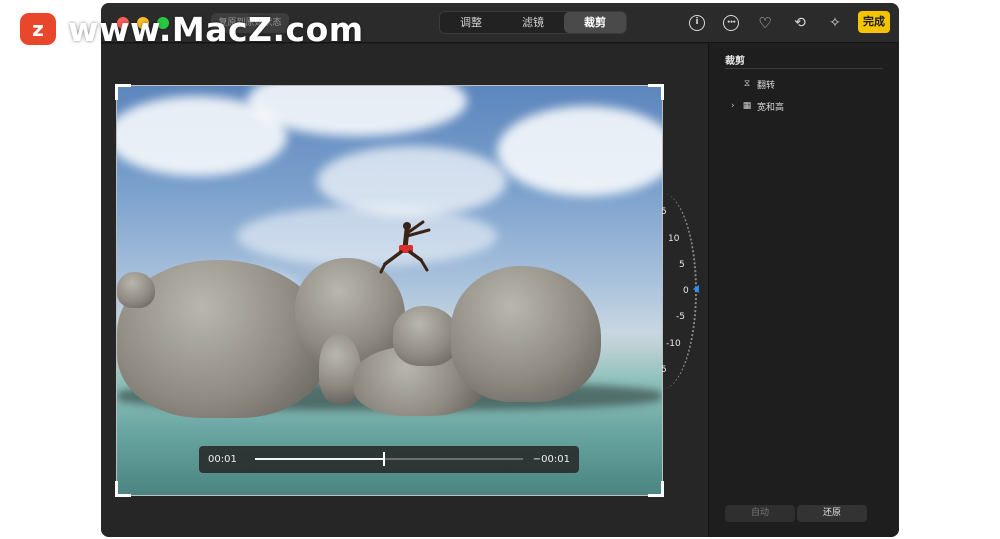 The image size is (1000, 539). Describe the element at coordinates (747, 106) in the screenshot. I see `aspect-ratio-icon: ▦` at that location.